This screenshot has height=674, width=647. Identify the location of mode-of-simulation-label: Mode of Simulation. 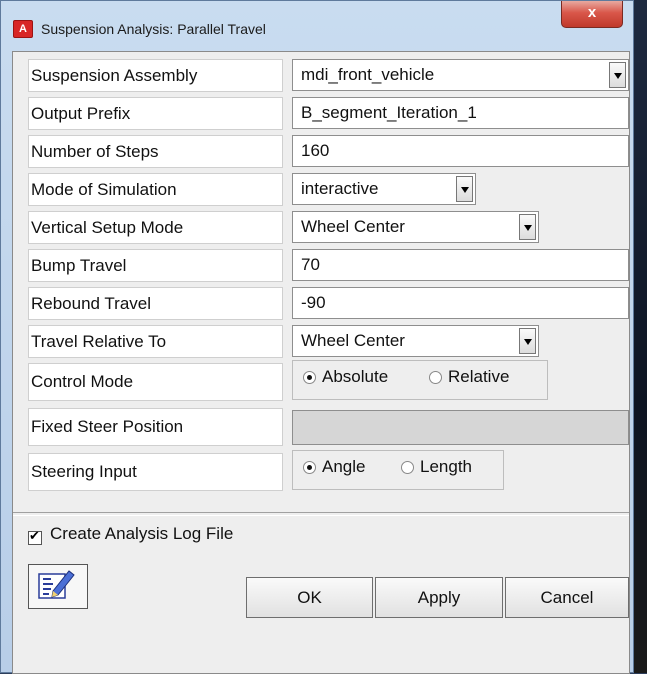
(155, 189).